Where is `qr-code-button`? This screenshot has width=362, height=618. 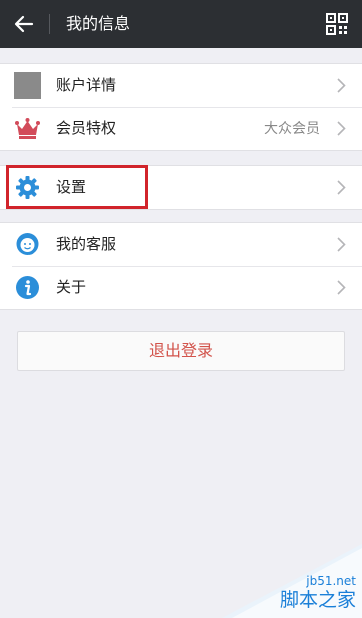 qr-code-button is located at coordinates (337, 24).